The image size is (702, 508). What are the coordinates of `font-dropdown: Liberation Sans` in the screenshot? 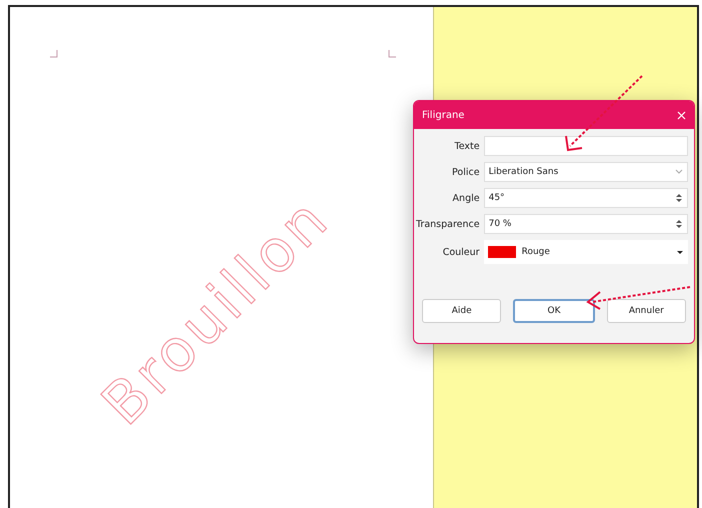 It's located at (586, 172).